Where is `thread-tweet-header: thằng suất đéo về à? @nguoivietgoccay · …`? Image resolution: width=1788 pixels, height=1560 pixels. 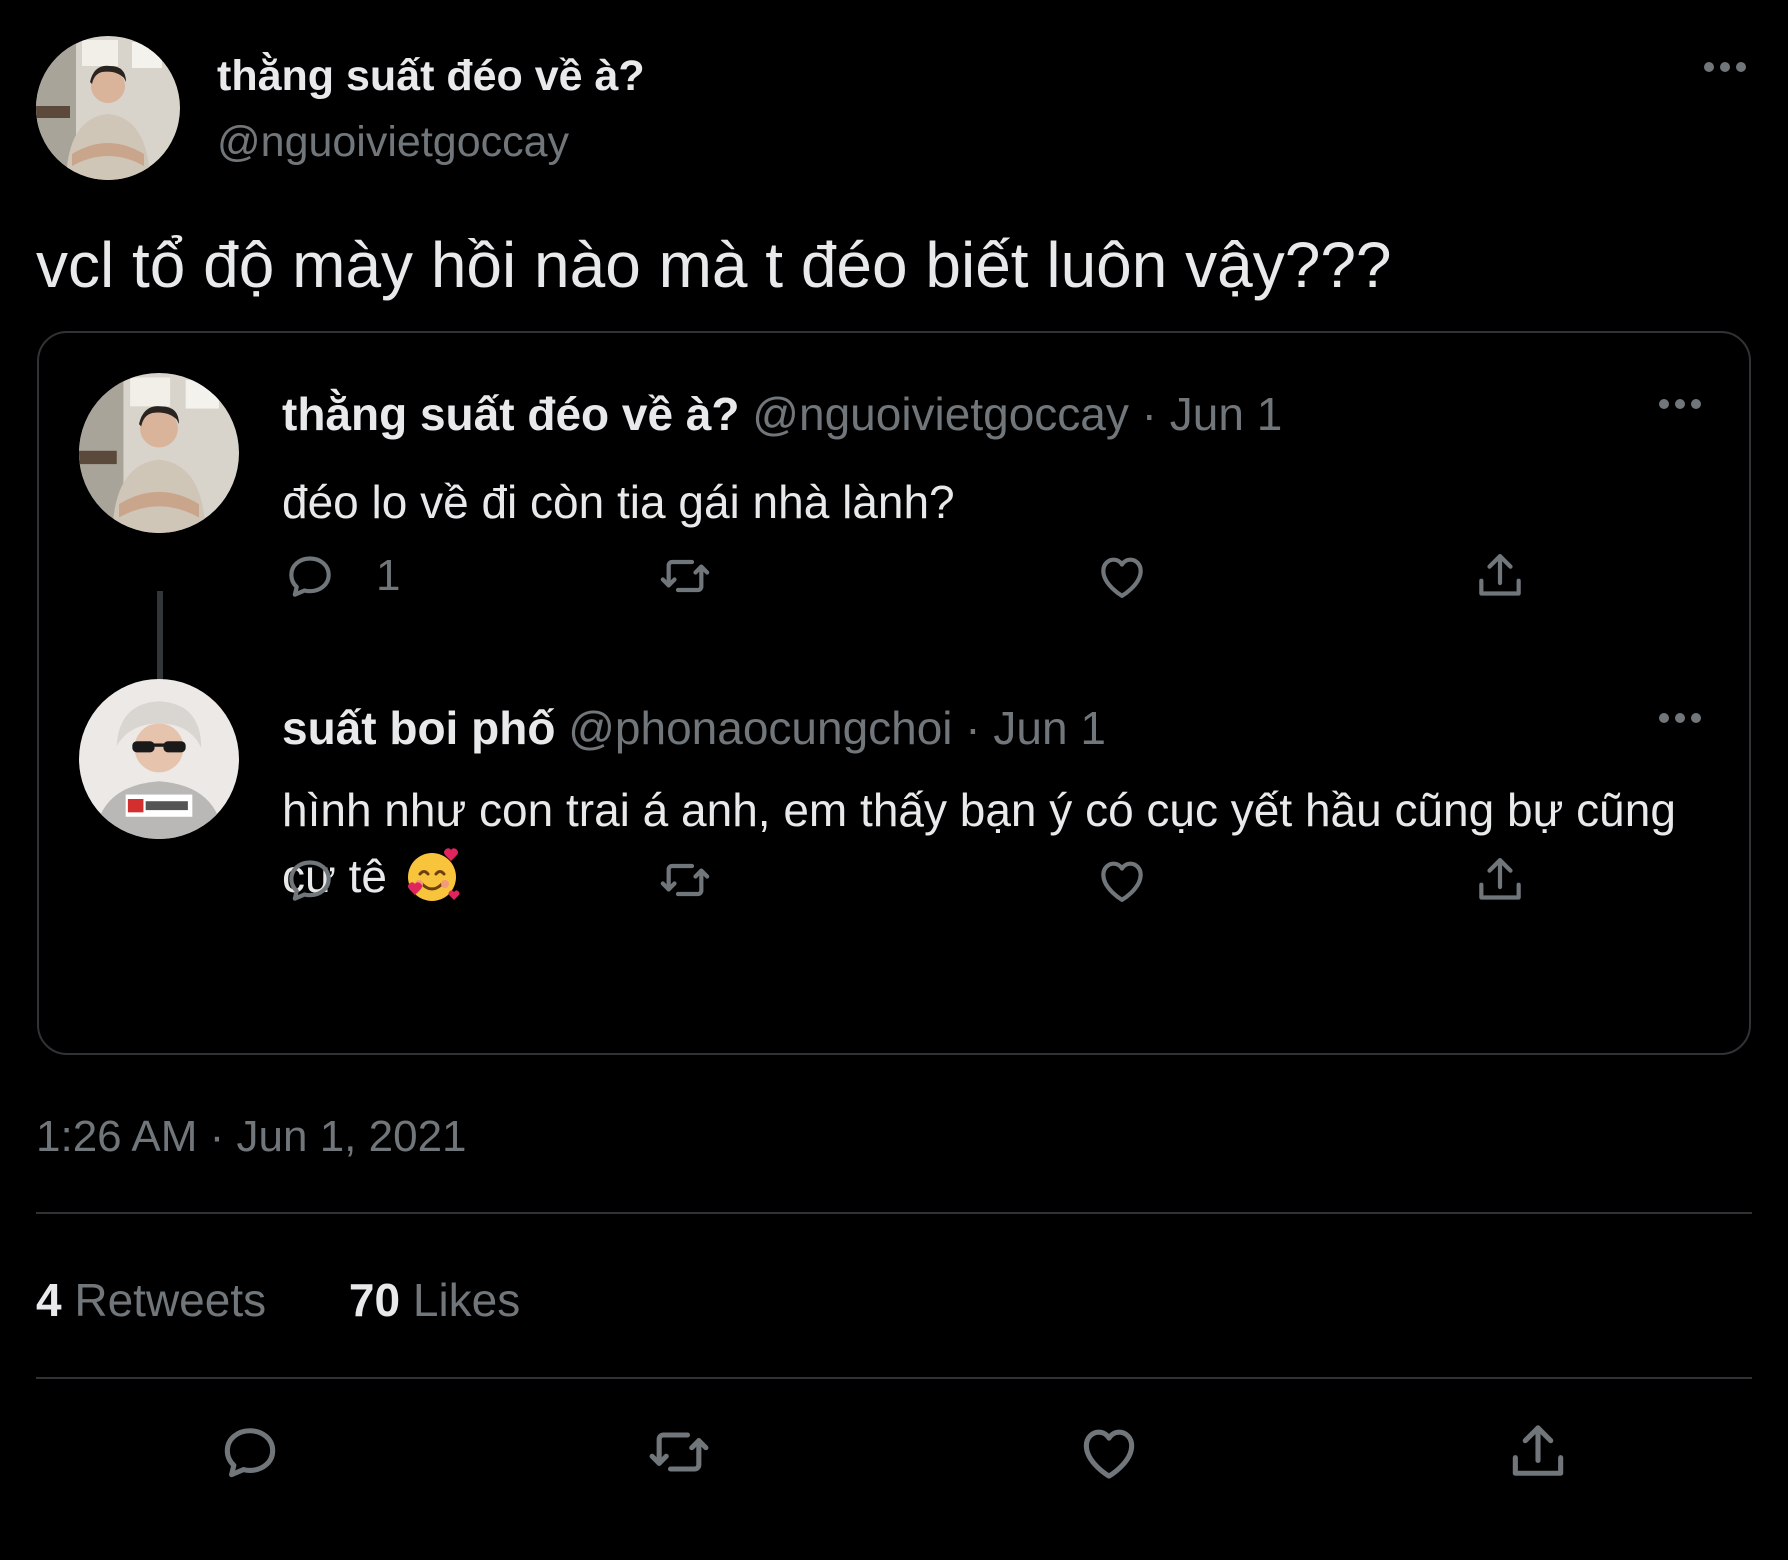
thread-tweet-header: thằng suất đéo về à? @nguoivietgoccay · … is located at coordinates (782, 414).